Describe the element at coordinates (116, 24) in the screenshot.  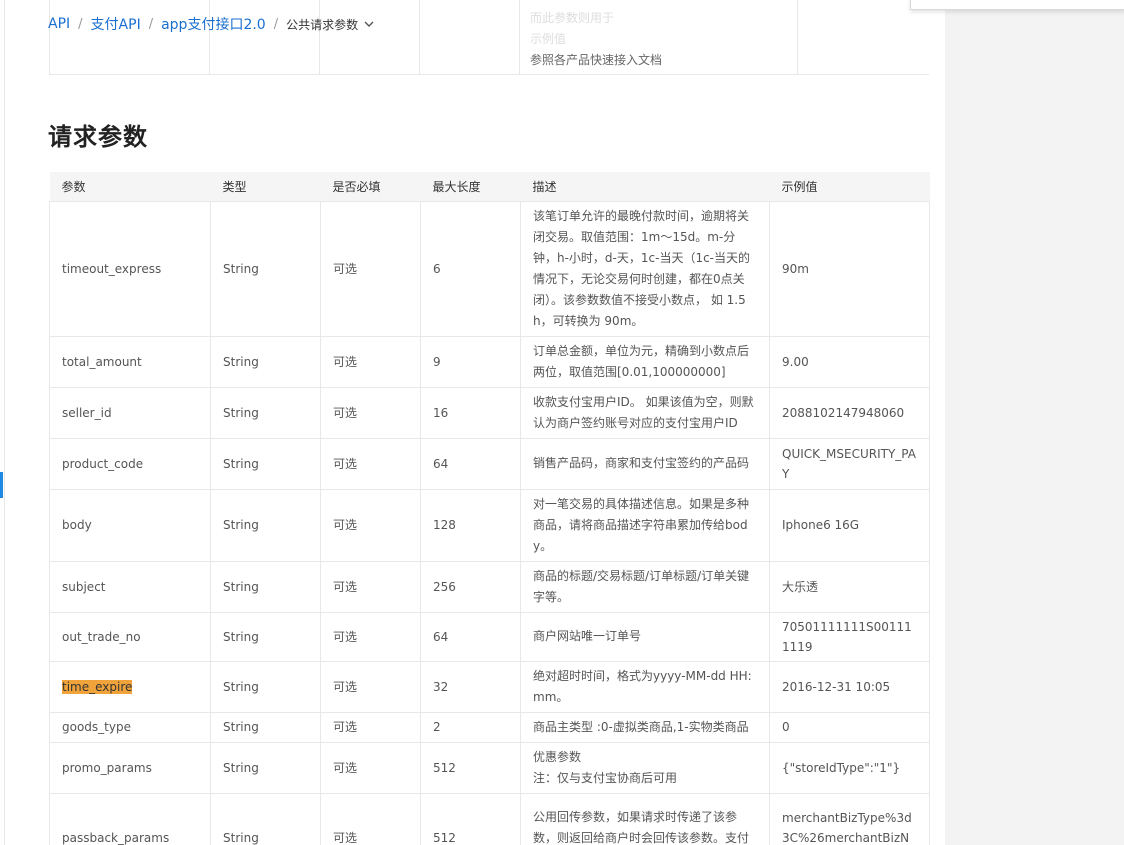
I see `breadcrumb-link-payment-api: 支付API` at that location.